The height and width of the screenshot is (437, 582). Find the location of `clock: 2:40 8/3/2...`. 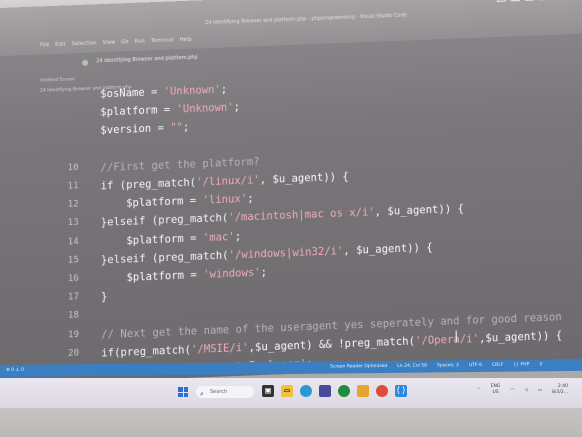

clock: 2:40 8/3/2... is located at coordinates (560, 390).